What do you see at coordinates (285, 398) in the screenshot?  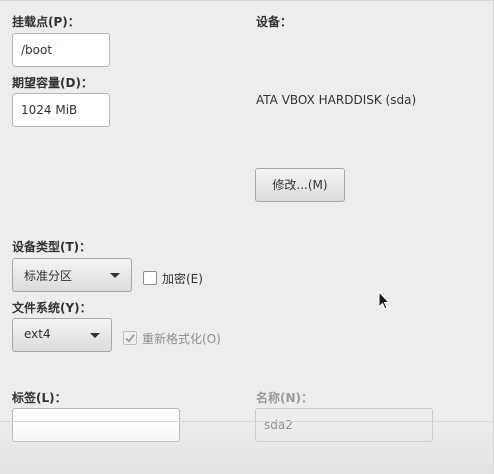 I see `name-label: 名称(N)：` at bounding box center [285, 398].